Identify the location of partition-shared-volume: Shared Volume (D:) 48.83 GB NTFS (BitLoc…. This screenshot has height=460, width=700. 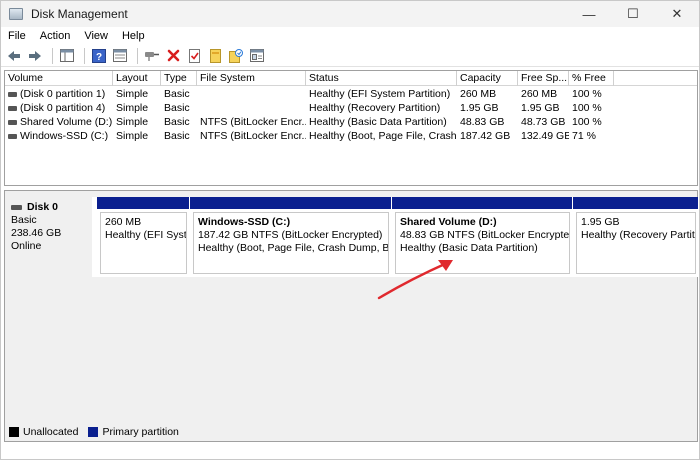
(481, 237).